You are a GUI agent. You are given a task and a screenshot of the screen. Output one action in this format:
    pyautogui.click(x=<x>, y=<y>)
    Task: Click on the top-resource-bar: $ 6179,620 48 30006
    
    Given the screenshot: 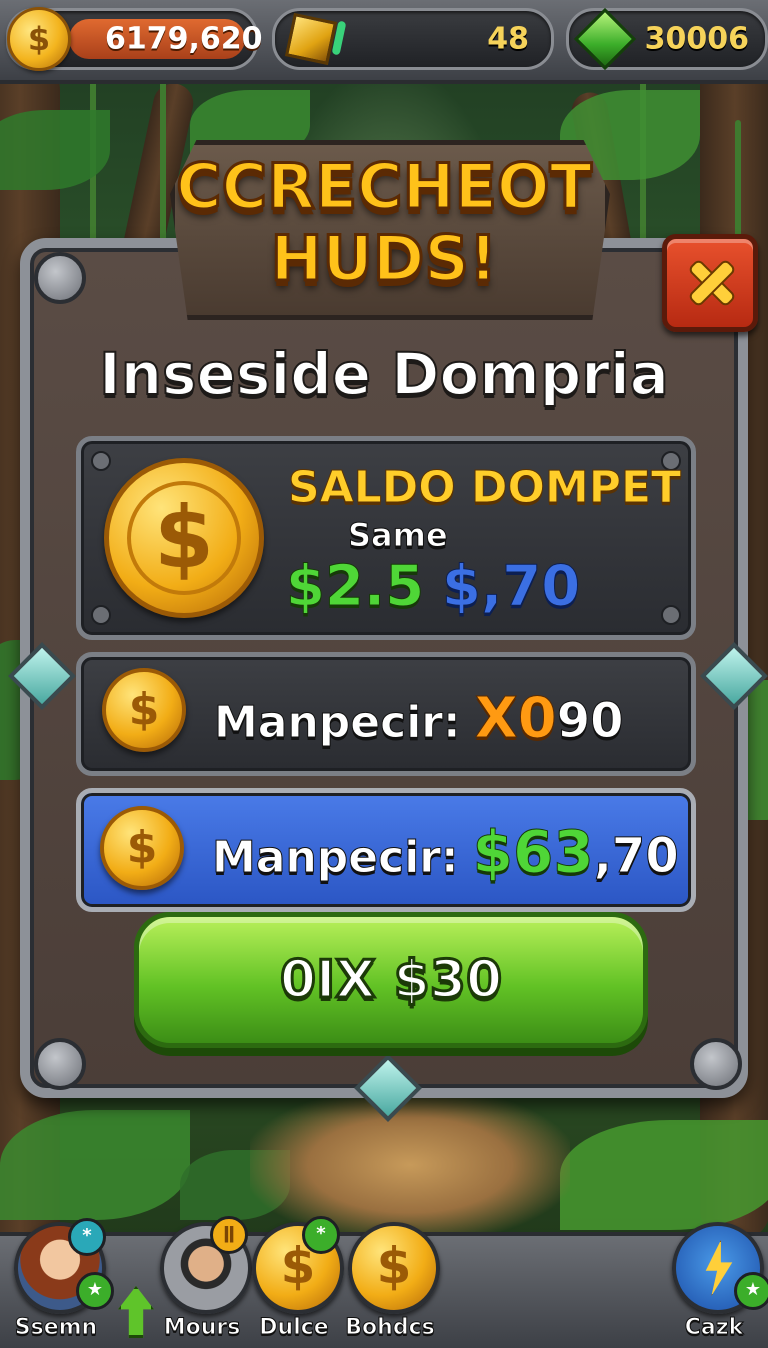 What is the action you would take?
    pyautogui.click(x=384, y=42)
    